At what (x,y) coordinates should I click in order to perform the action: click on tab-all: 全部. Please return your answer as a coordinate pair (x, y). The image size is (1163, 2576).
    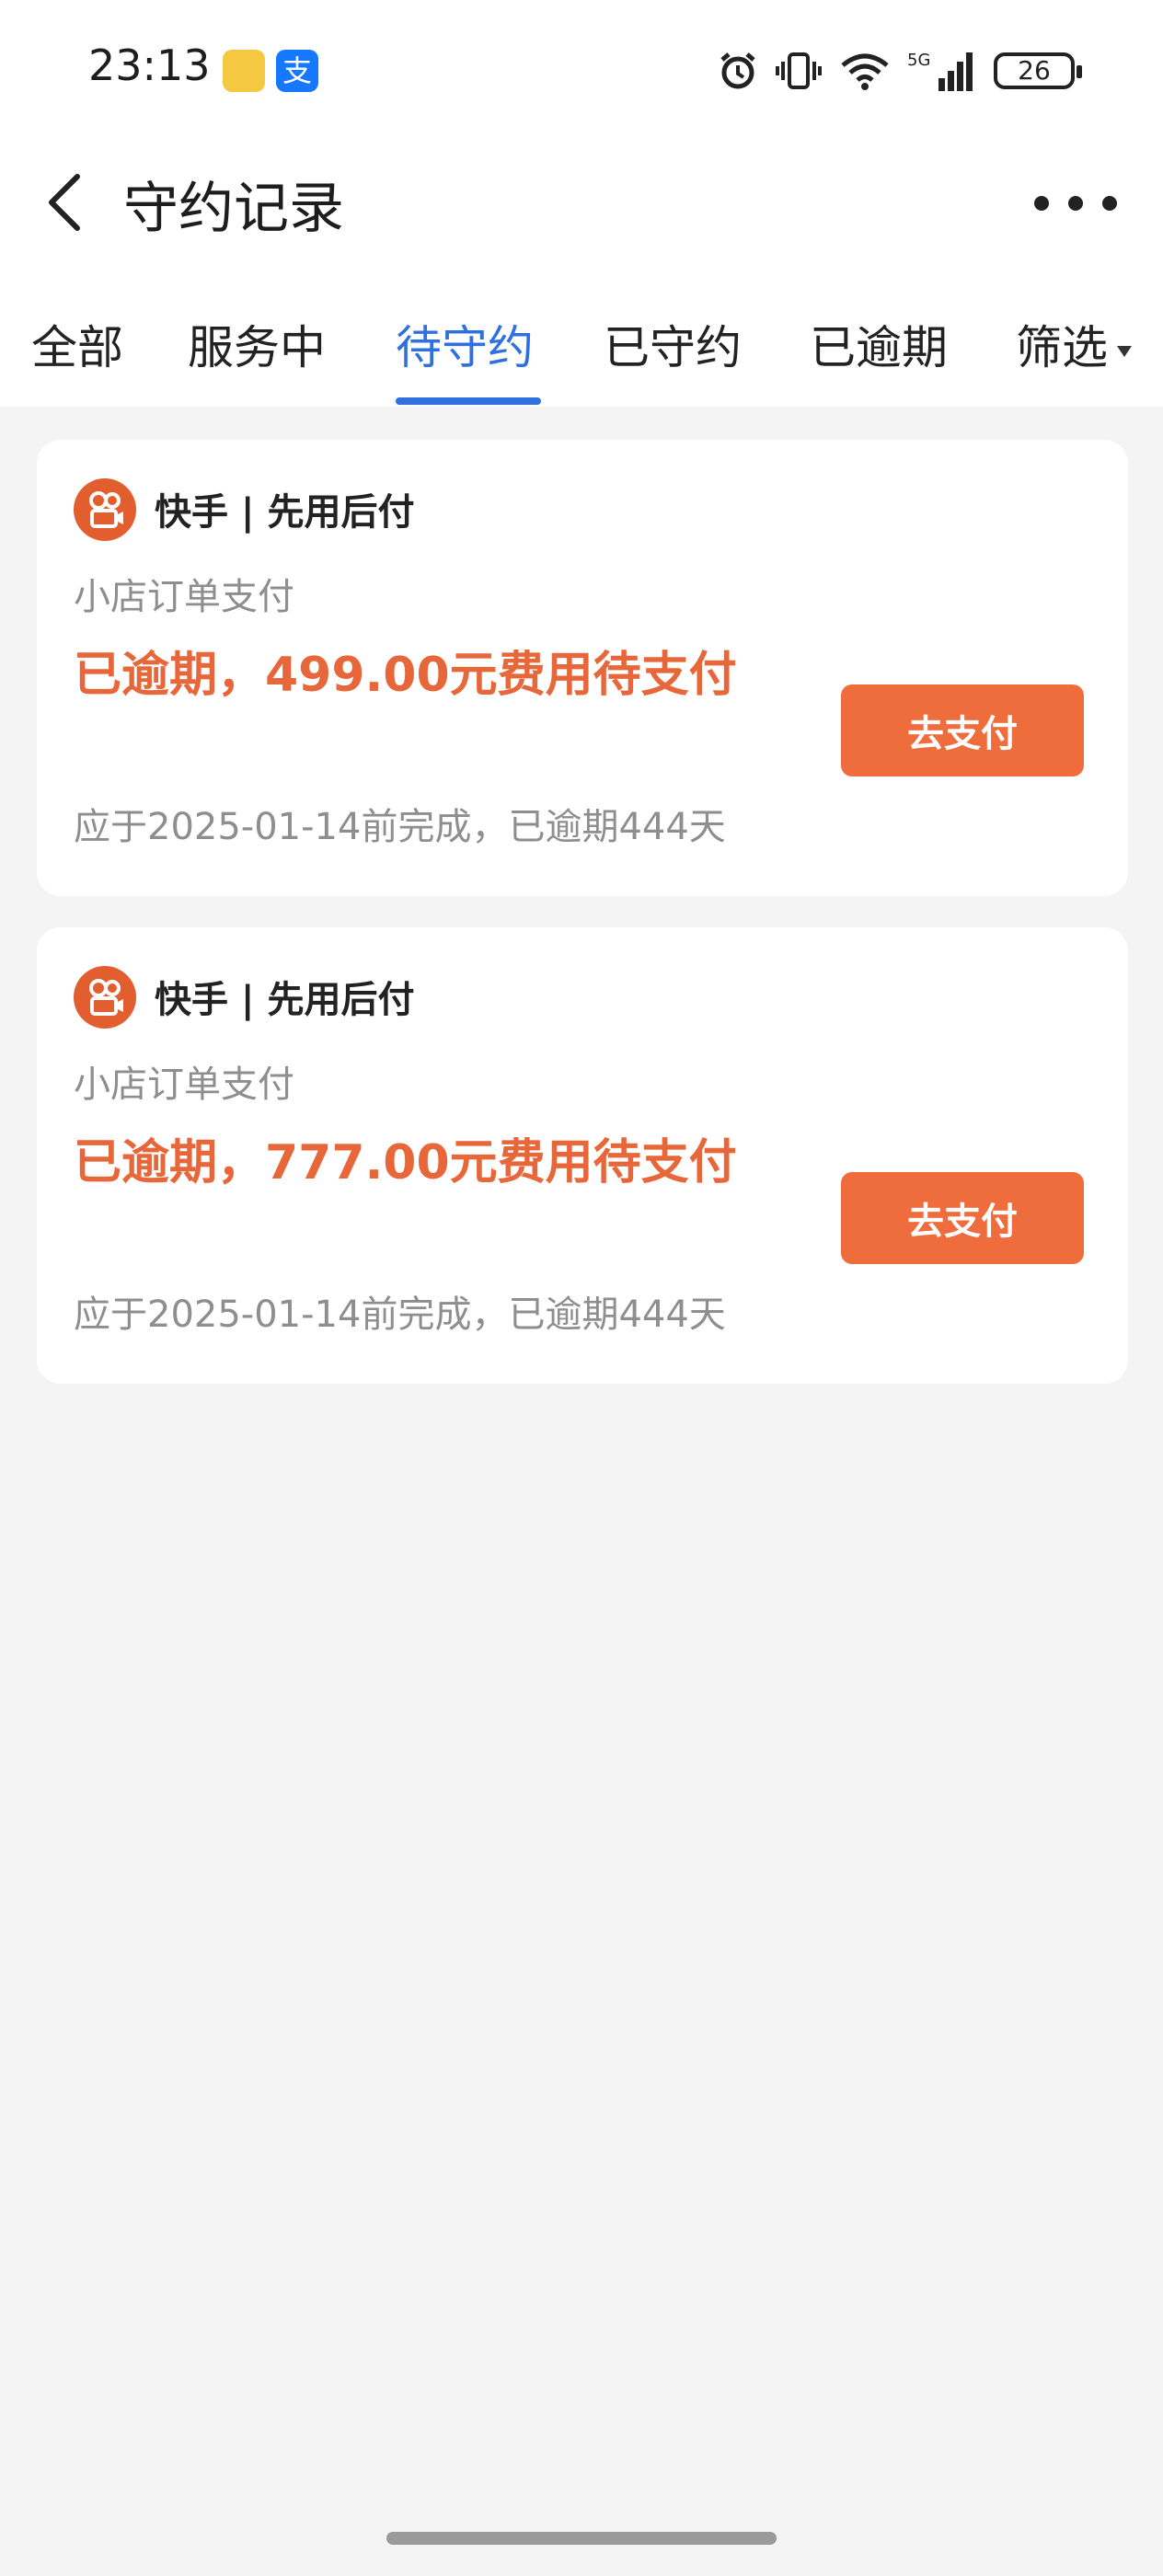
    Looking at the image, I should click on (77, 344).